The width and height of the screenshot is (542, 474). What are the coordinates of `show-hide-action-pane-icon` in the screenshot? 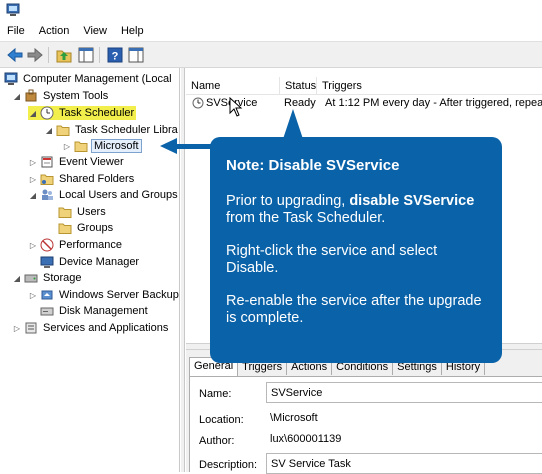 It's located at (136, 55).